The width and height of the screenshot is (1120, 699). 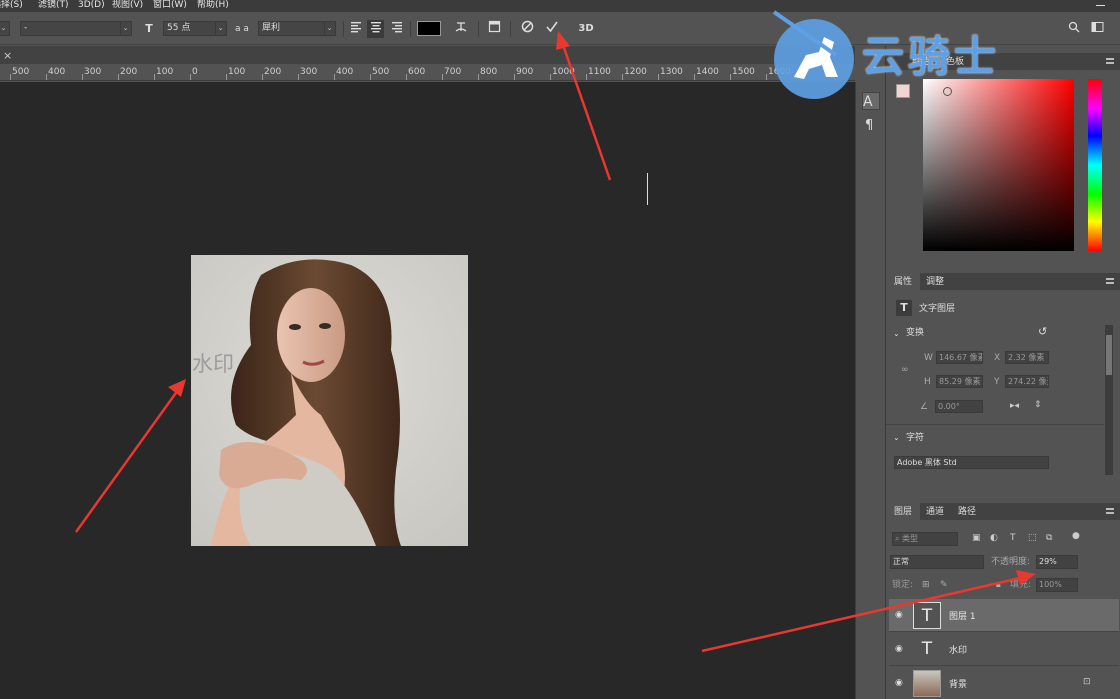 What do you see at coordinates (397, 29) in the screenshot?
I see `align-right-icon` at bounding box center [397, 29].